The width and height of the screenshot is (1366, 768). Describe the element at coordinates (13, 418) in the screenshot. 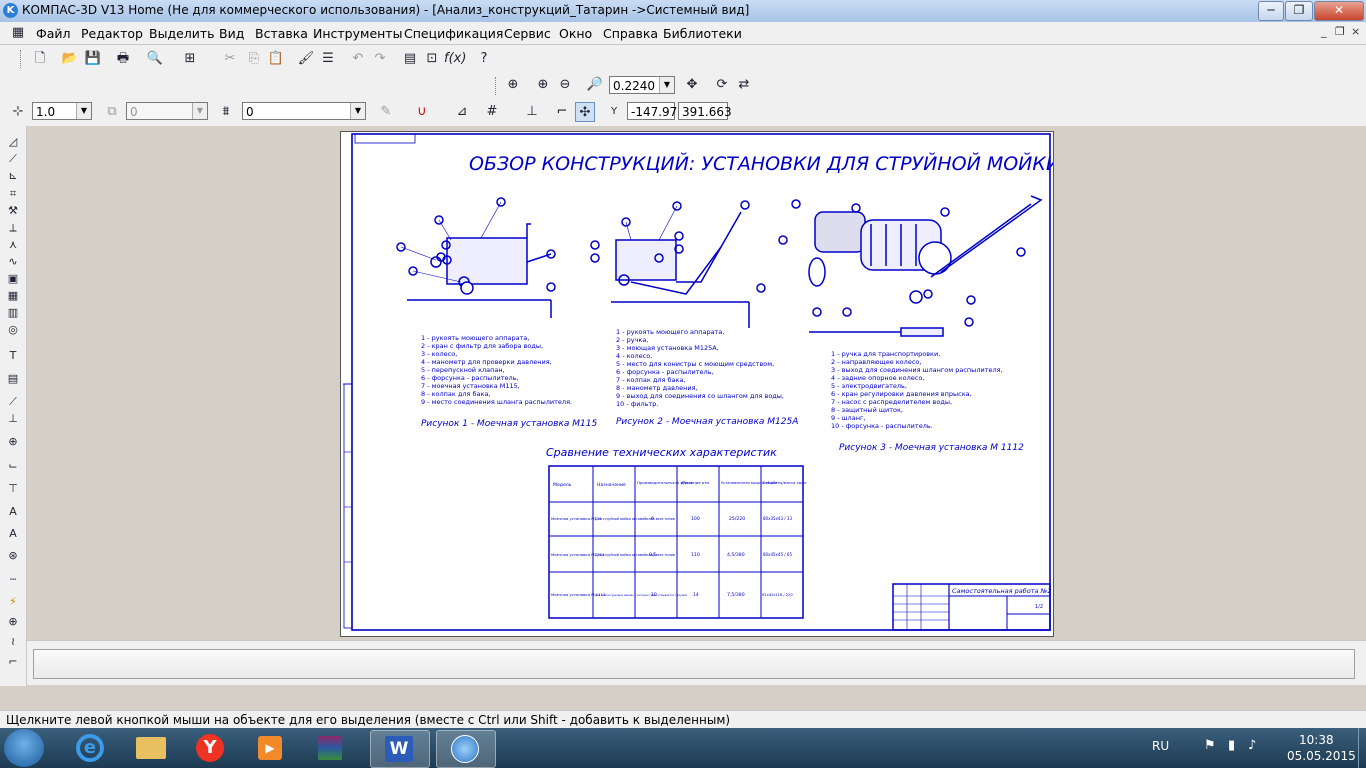

I see `position-icon: ⊥` at that location.